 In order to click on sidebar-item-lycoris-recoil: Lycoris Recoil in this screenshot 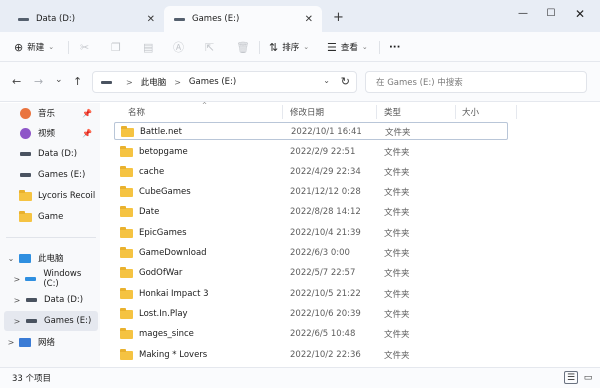, I will do `click(51, 196)`.